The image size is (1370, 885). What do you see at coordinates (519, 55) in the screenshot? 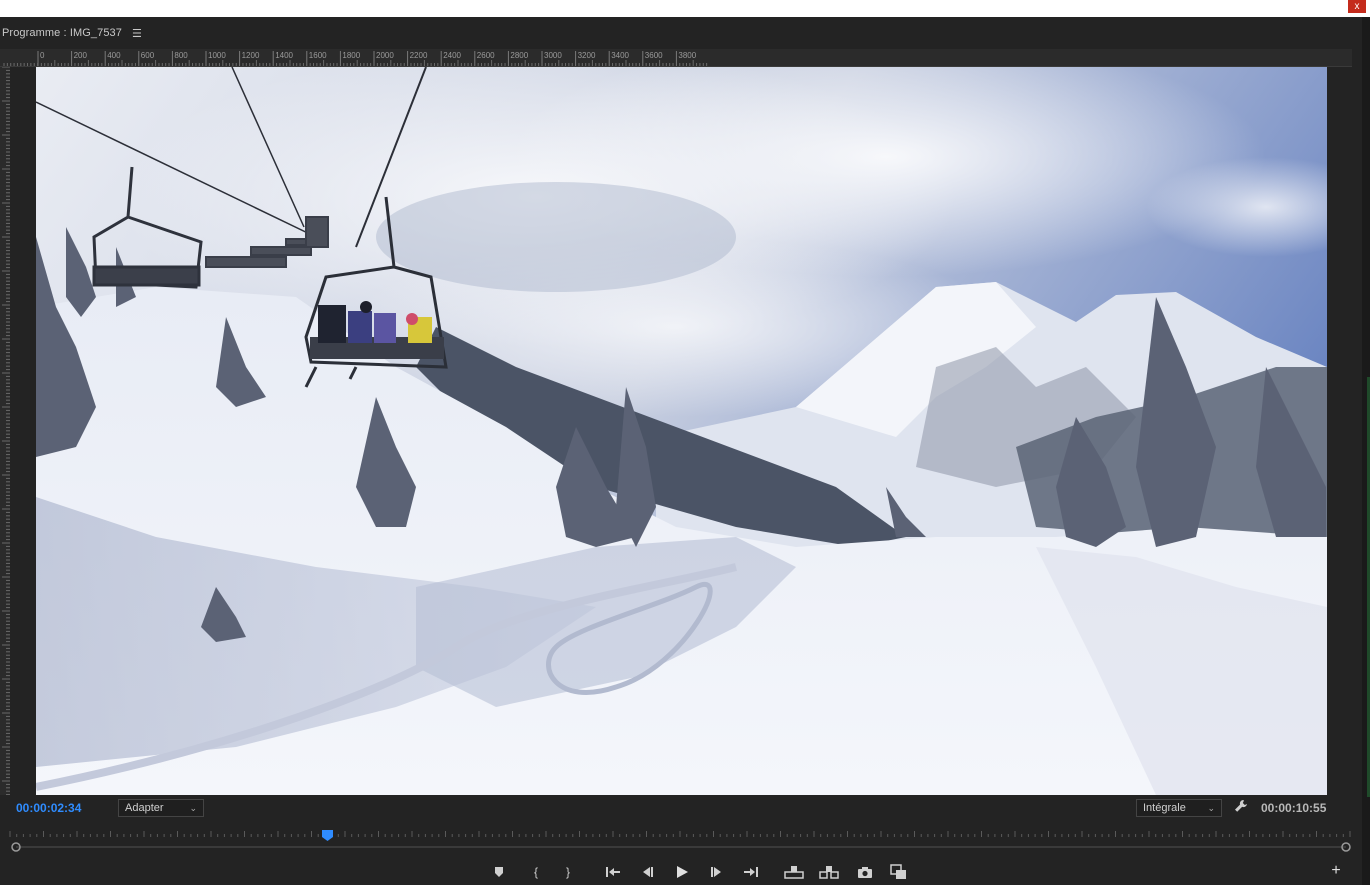
I see `ruler-label: 2800` at bounding box center [519, 55].